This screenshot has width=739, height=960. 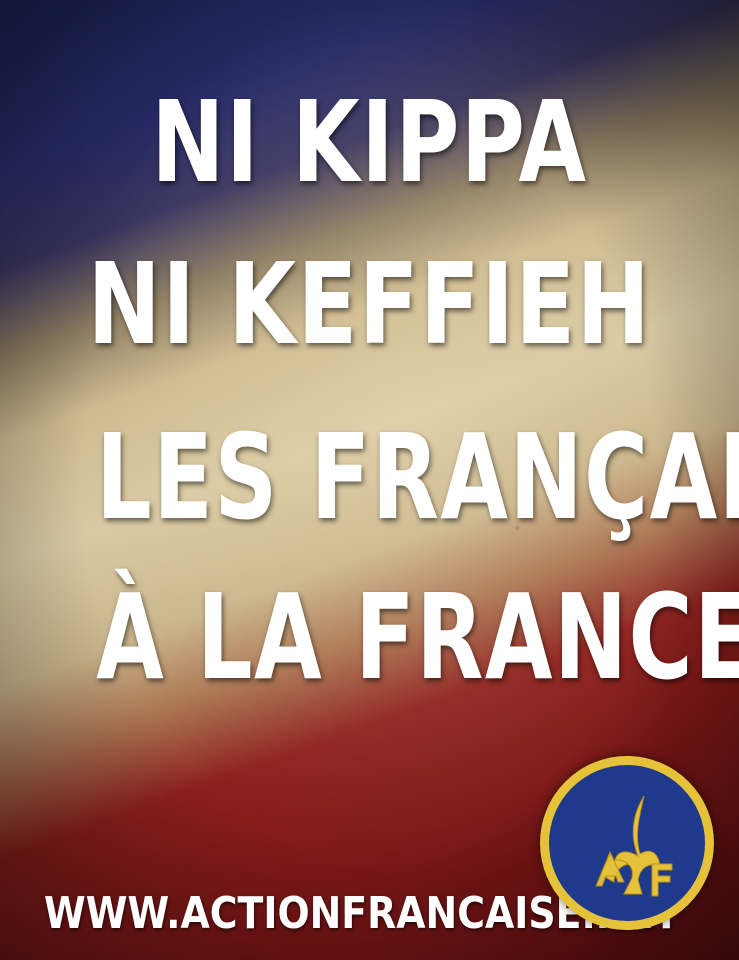 I want to click on headline-line-2: NI KEFFIEH, so click(x=369, y=305).